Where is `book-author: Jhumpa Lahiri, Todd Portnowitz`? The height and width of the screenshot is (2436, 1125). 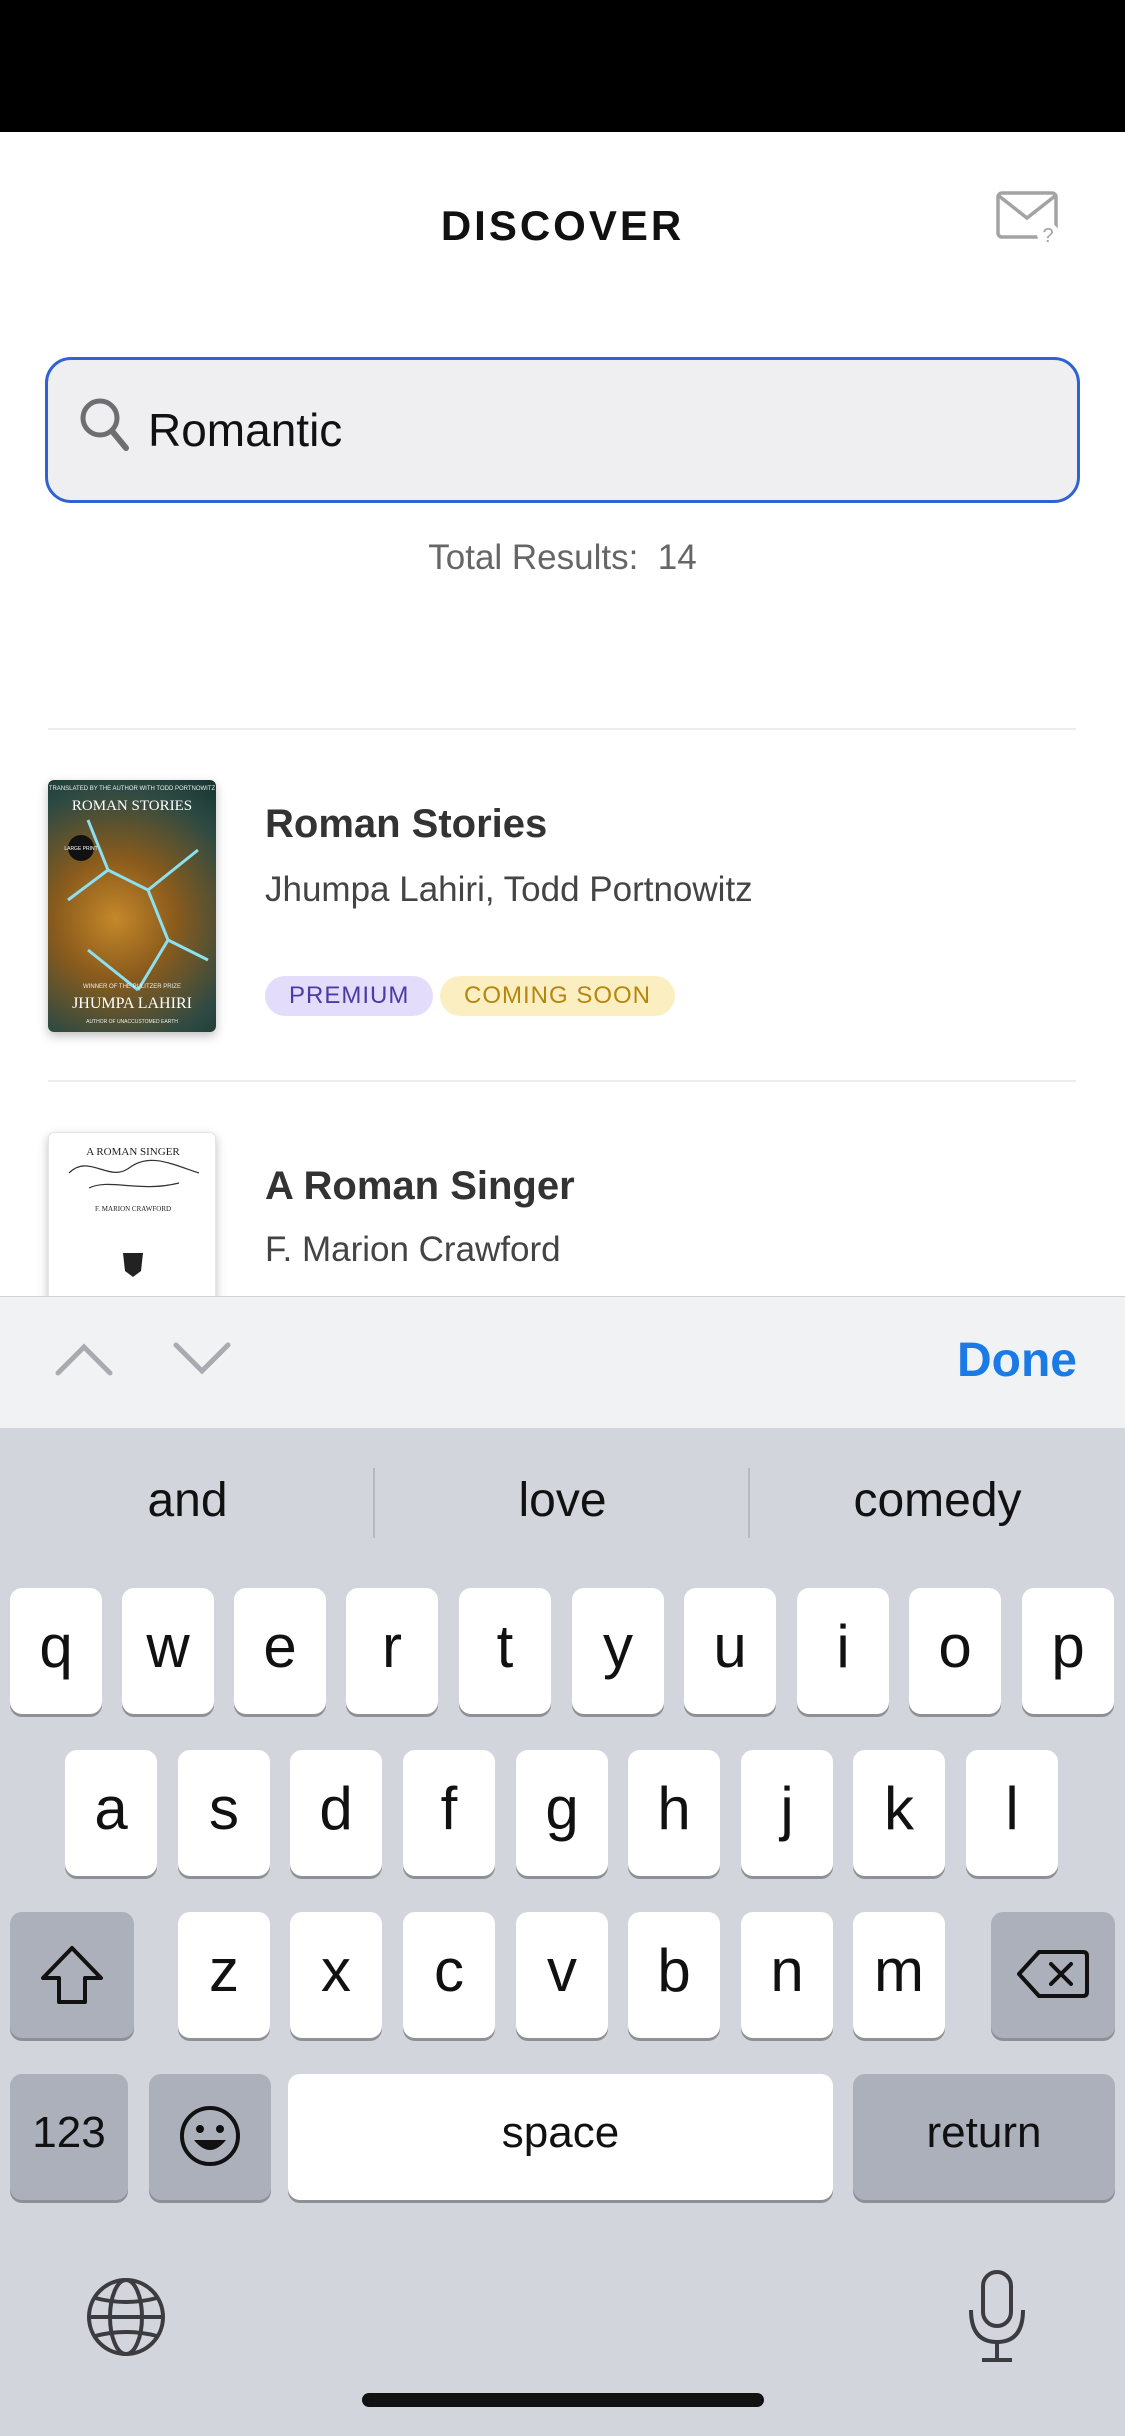
book-author: Jhumpa Lahiri, Todd Portnowitz is located at coordinates (509, 889).